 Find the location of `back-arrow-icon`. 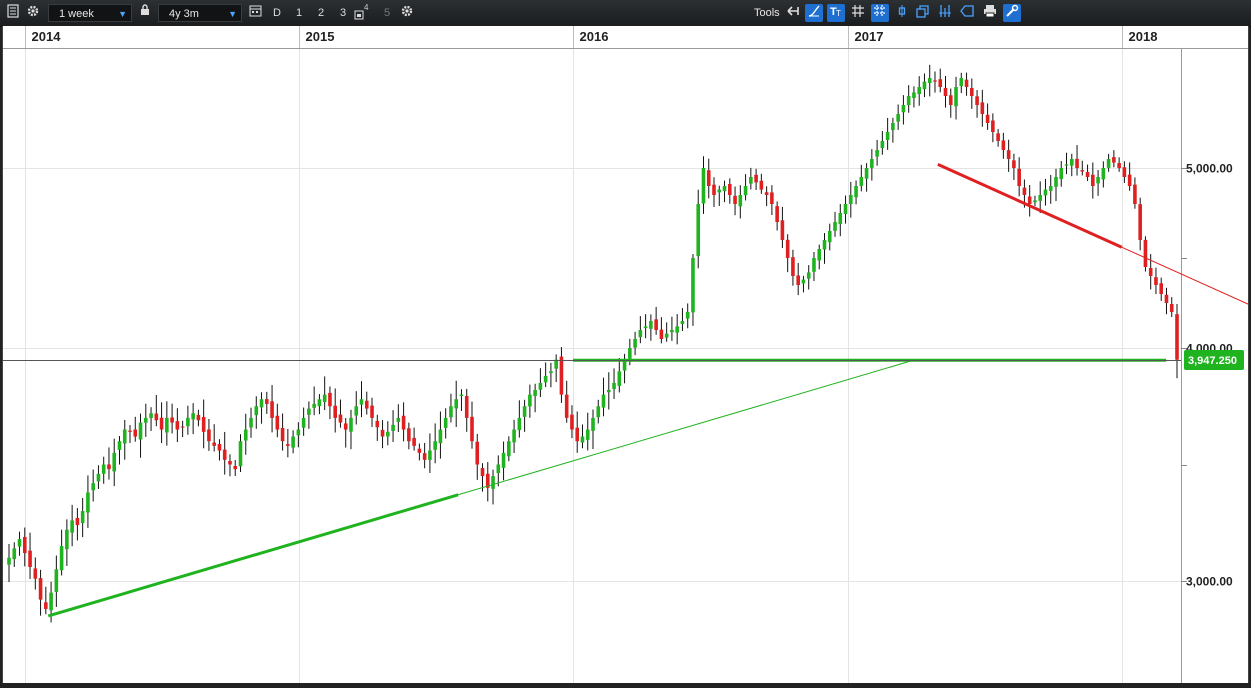

back-arrow-icon is located at coordinates (793, 13).